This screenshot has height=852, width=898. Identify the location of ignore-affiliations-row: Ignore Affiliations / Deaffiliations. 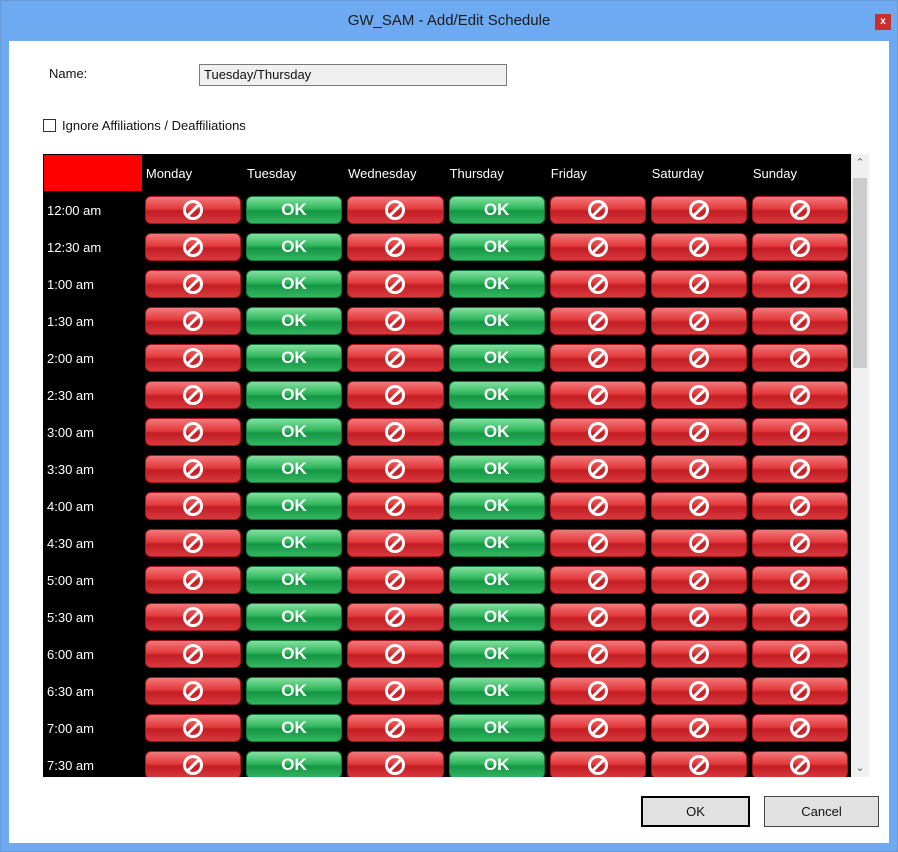
(144, 125).